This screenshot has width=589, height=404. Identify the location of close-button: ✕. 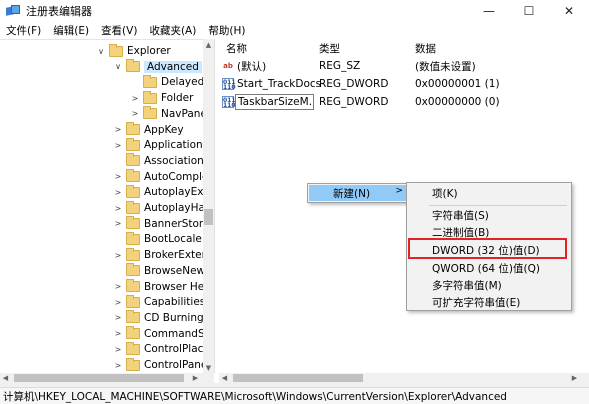
(569, 11).